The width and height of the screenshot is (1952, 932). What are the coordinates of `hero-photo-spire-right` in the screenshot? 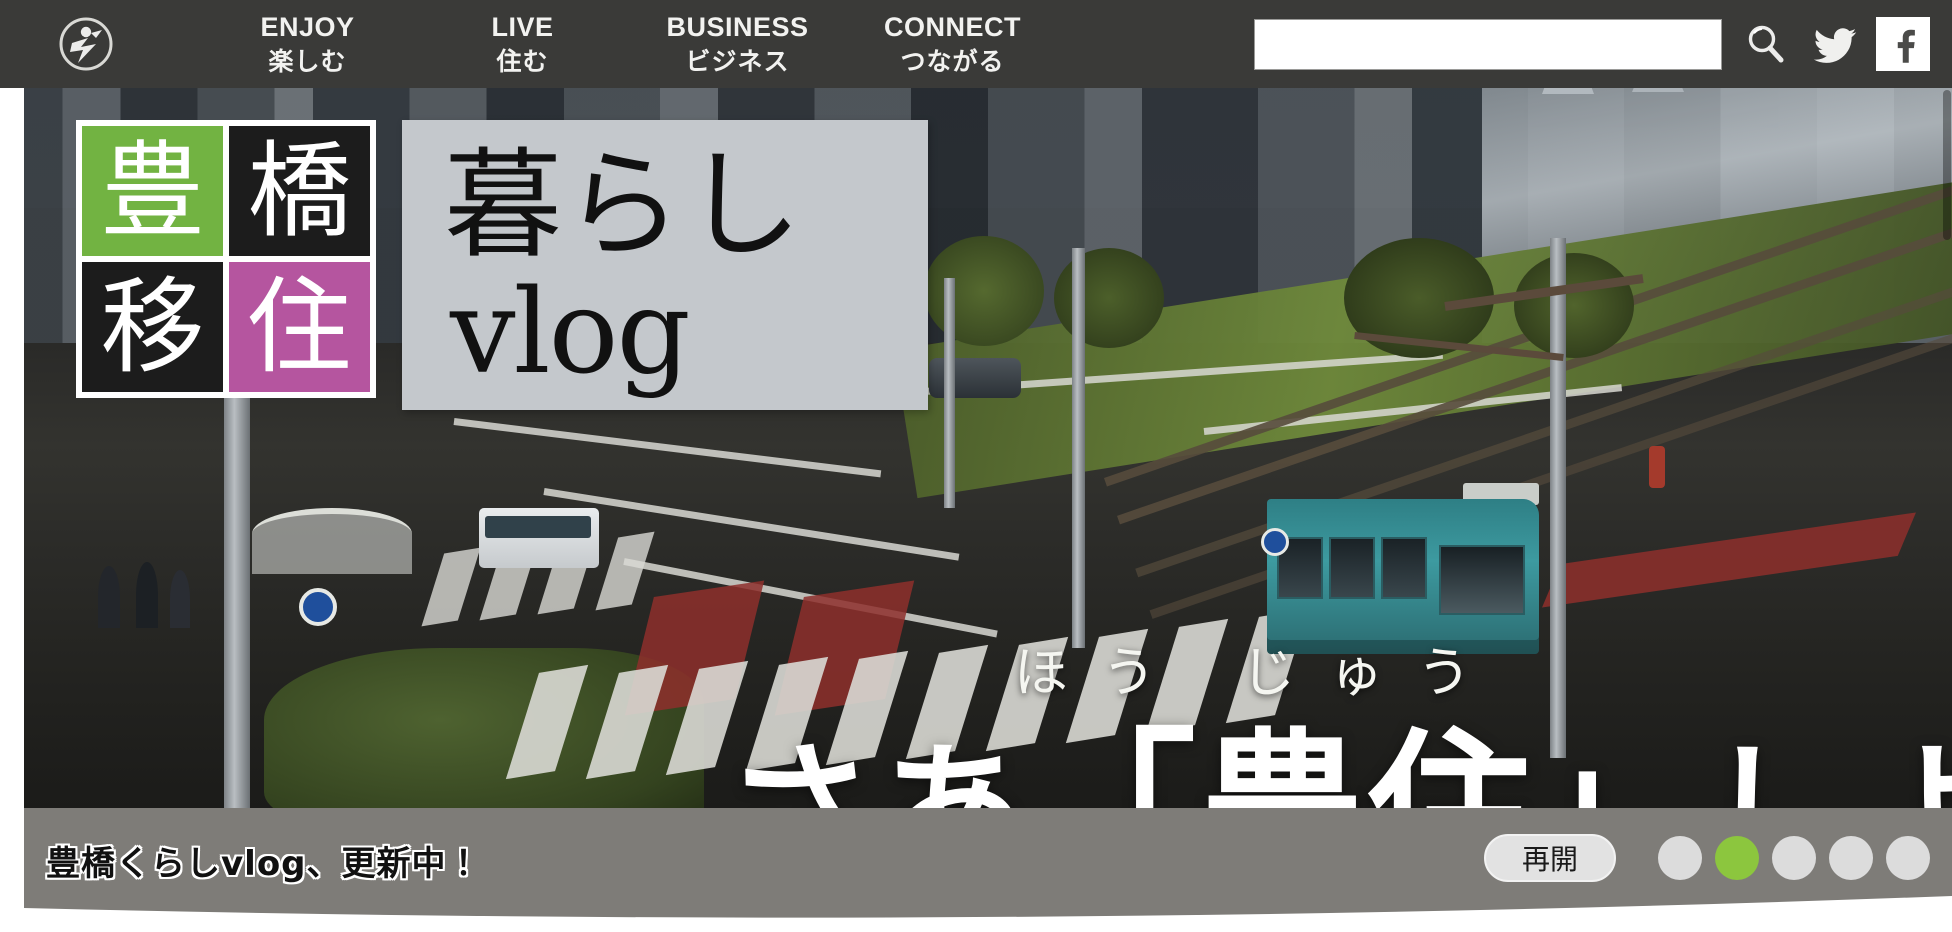 It's located at (1658, 90).